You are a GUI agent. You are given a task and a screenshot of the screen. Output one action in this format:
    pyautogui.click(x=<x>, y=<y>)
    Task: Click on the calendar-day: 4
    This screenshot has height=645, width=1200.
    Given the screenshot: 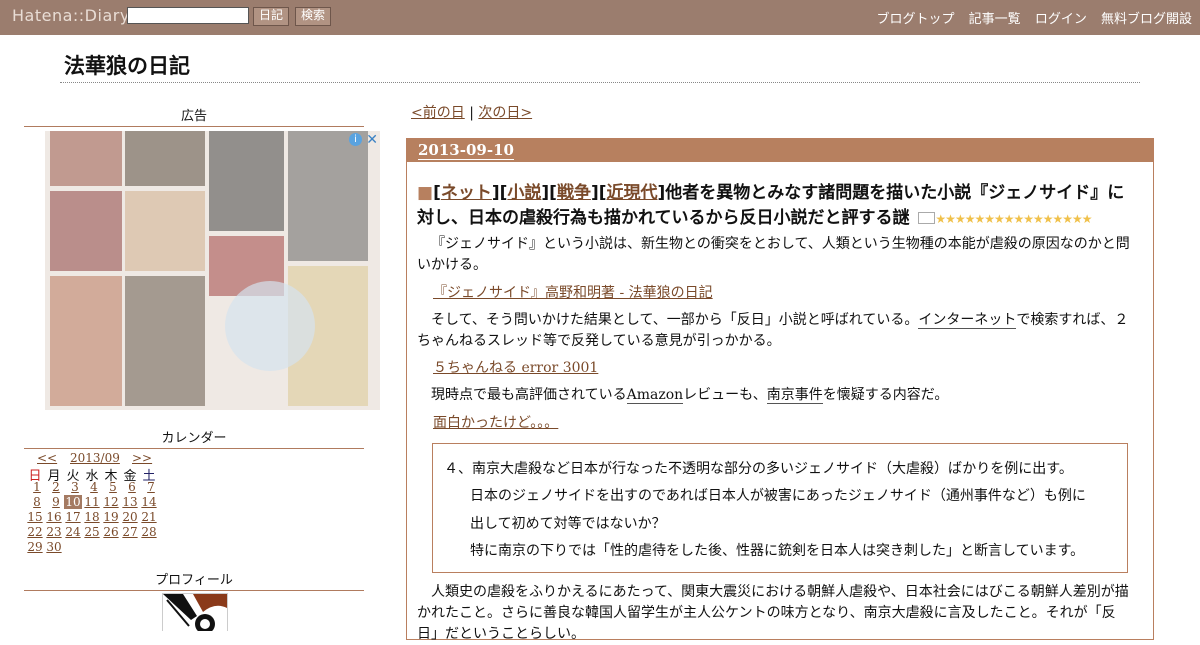 What is the action you would take?
    pyautogui.click(x=94, y=487)
    